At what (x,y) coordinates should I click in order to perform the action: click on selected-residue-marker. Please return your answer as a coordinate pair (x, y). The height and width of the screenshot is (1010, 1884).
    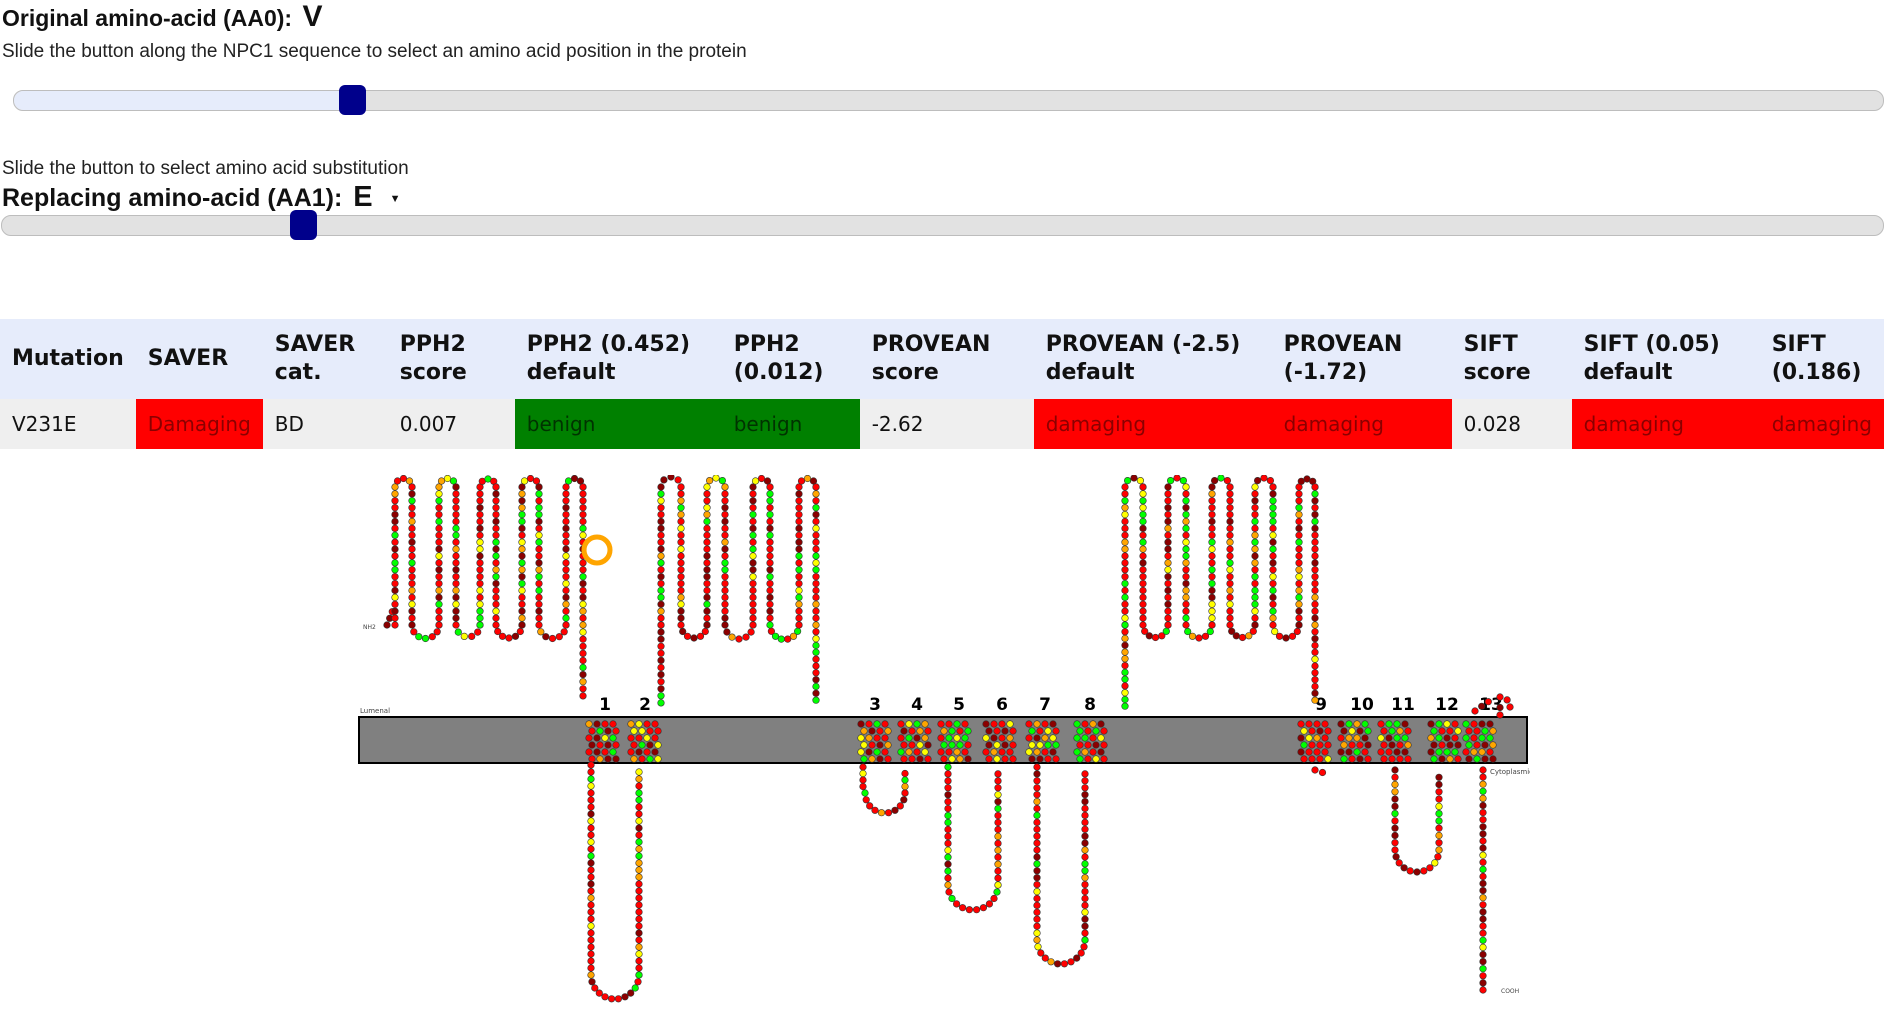
    Looking at the image, I should click on (597, 550).